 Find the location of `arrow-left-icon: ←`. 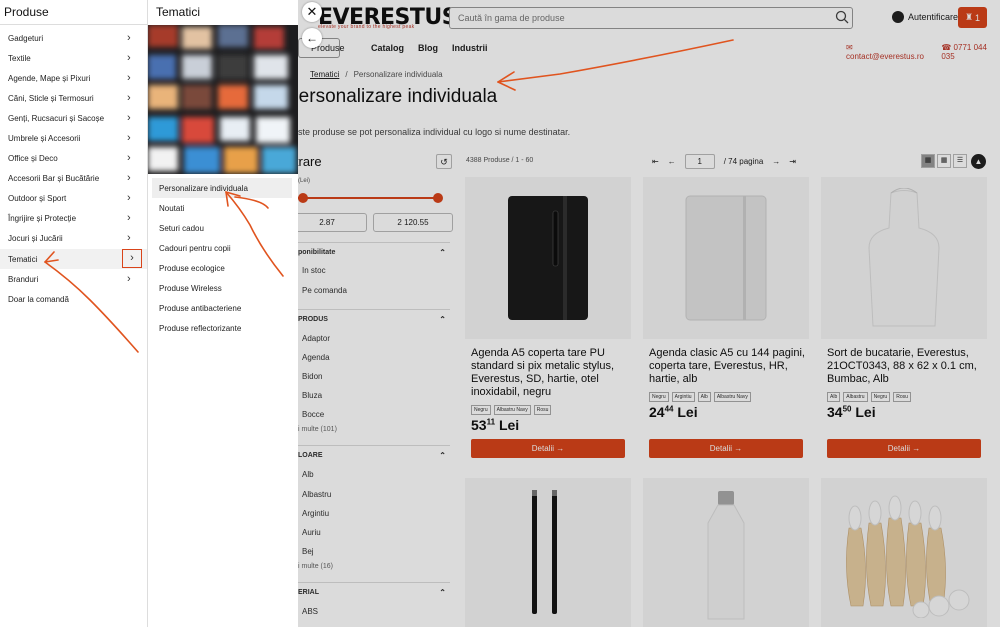

arrow-left-icon: ← is located at coordinates (312, 38).